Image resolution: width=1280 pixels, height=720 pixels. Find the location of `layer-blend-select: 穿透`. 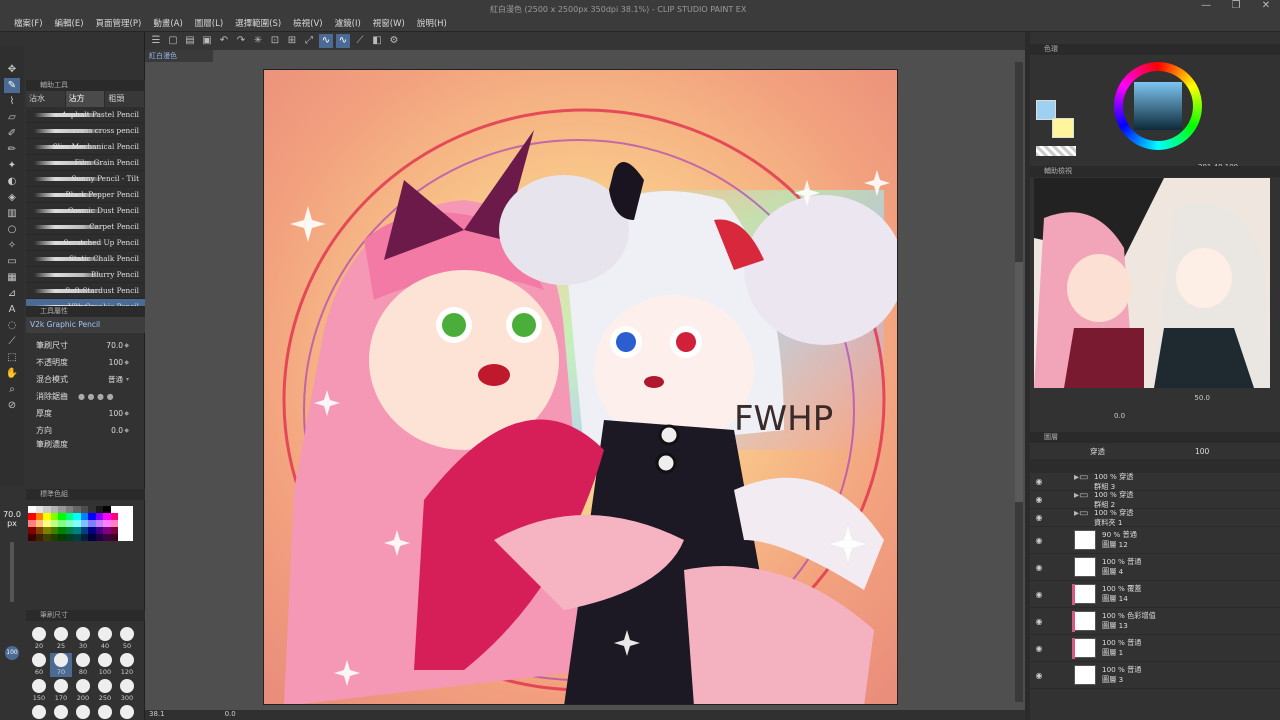

layer-blend-select: 穿透 is located at coordinates (1097, 451).